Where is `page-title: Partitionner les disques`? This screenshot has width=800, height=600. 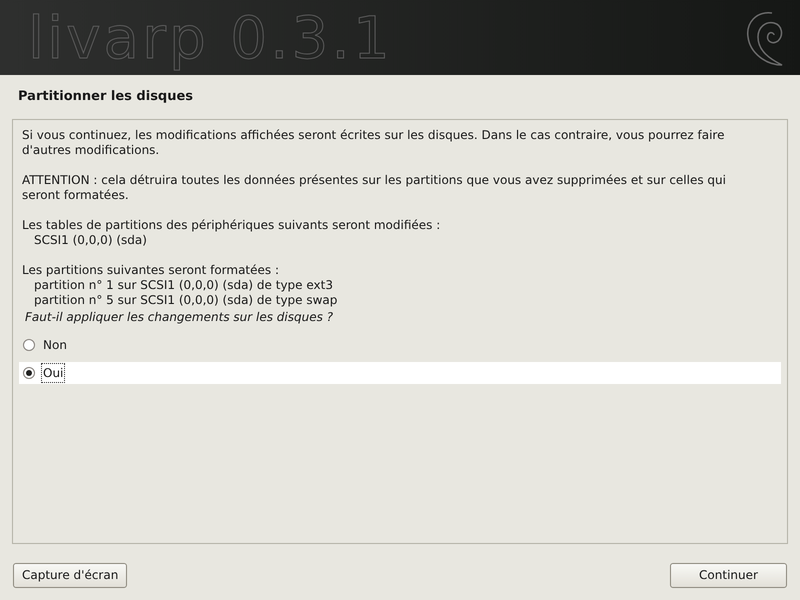 page-title: Partitionner les disques is located at coordinates (106, 97).